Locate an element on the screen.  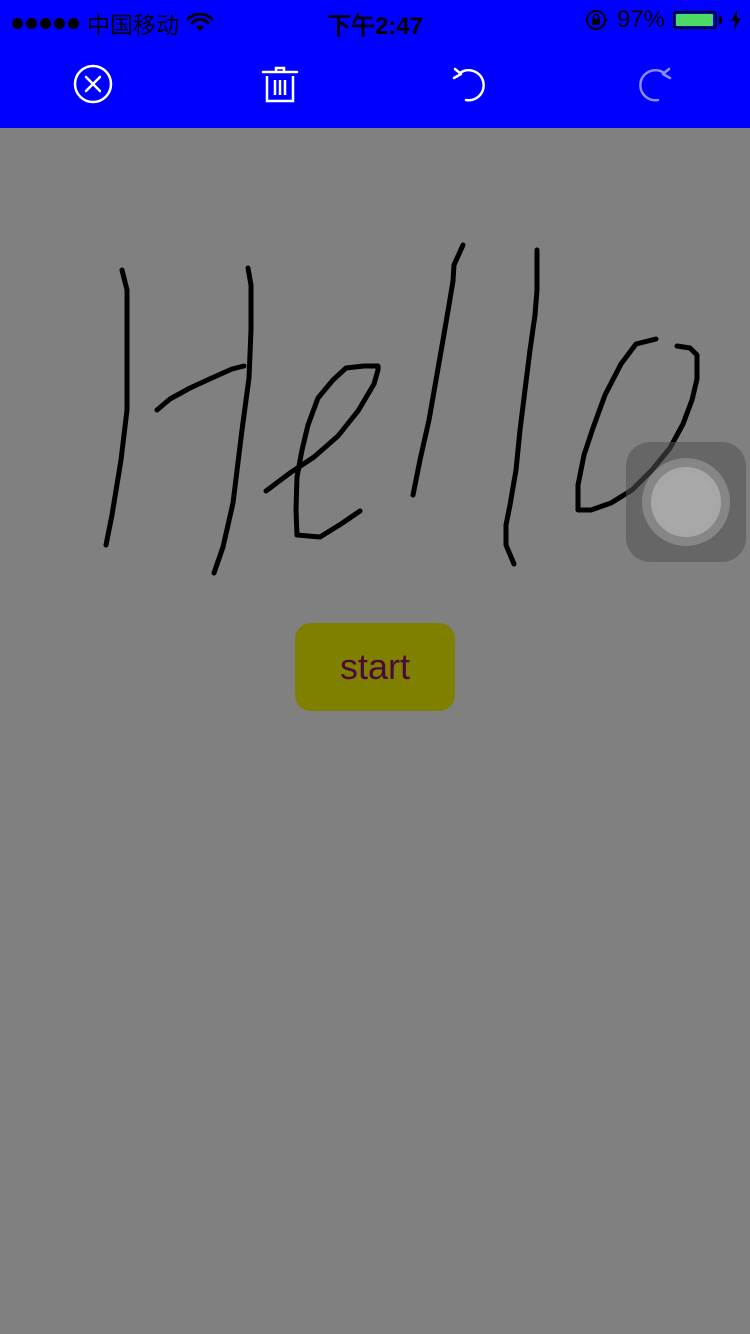
stroke-e is located at coordinates (322, 451).